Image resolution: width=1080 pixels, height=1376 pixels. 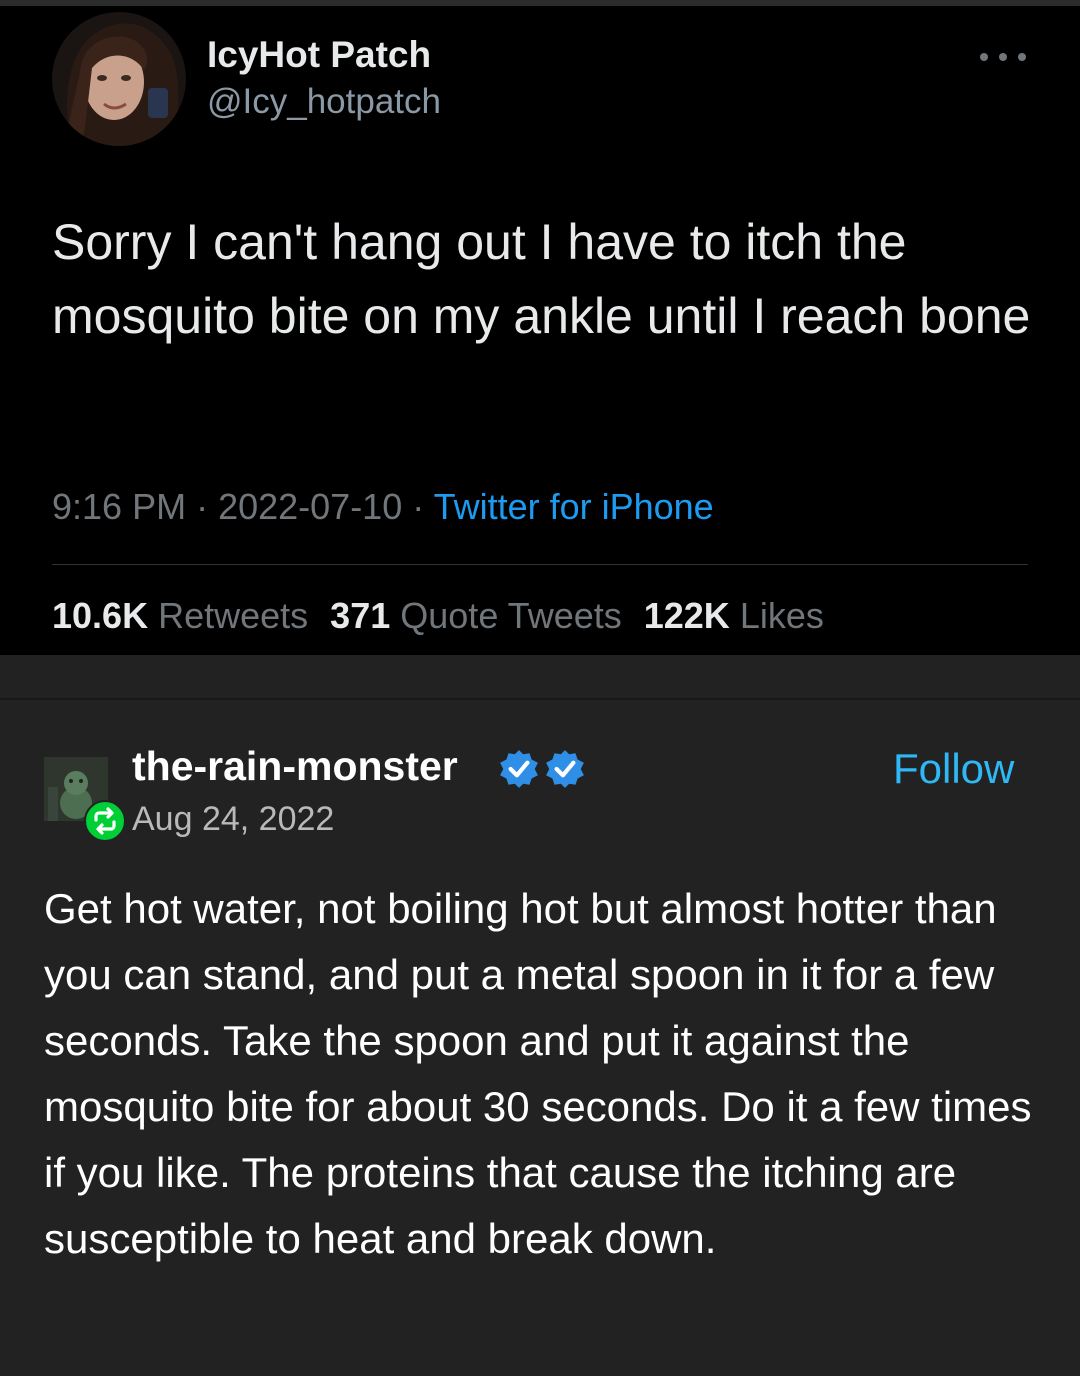 What do you see at coordinates (686, 615) in the screenshot?
I see `likes-count: 122K` at bounding box center [686, 615].